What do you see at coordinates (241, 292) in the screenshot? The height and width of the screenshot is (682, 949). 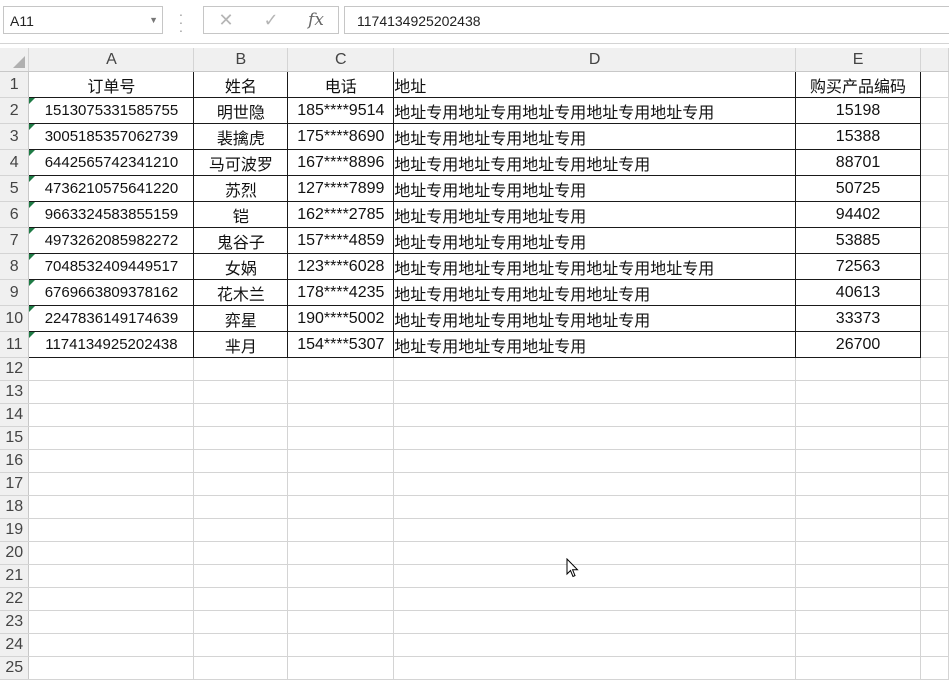 I see `name-cell: 花木兰` at bounding box center [241, 292].